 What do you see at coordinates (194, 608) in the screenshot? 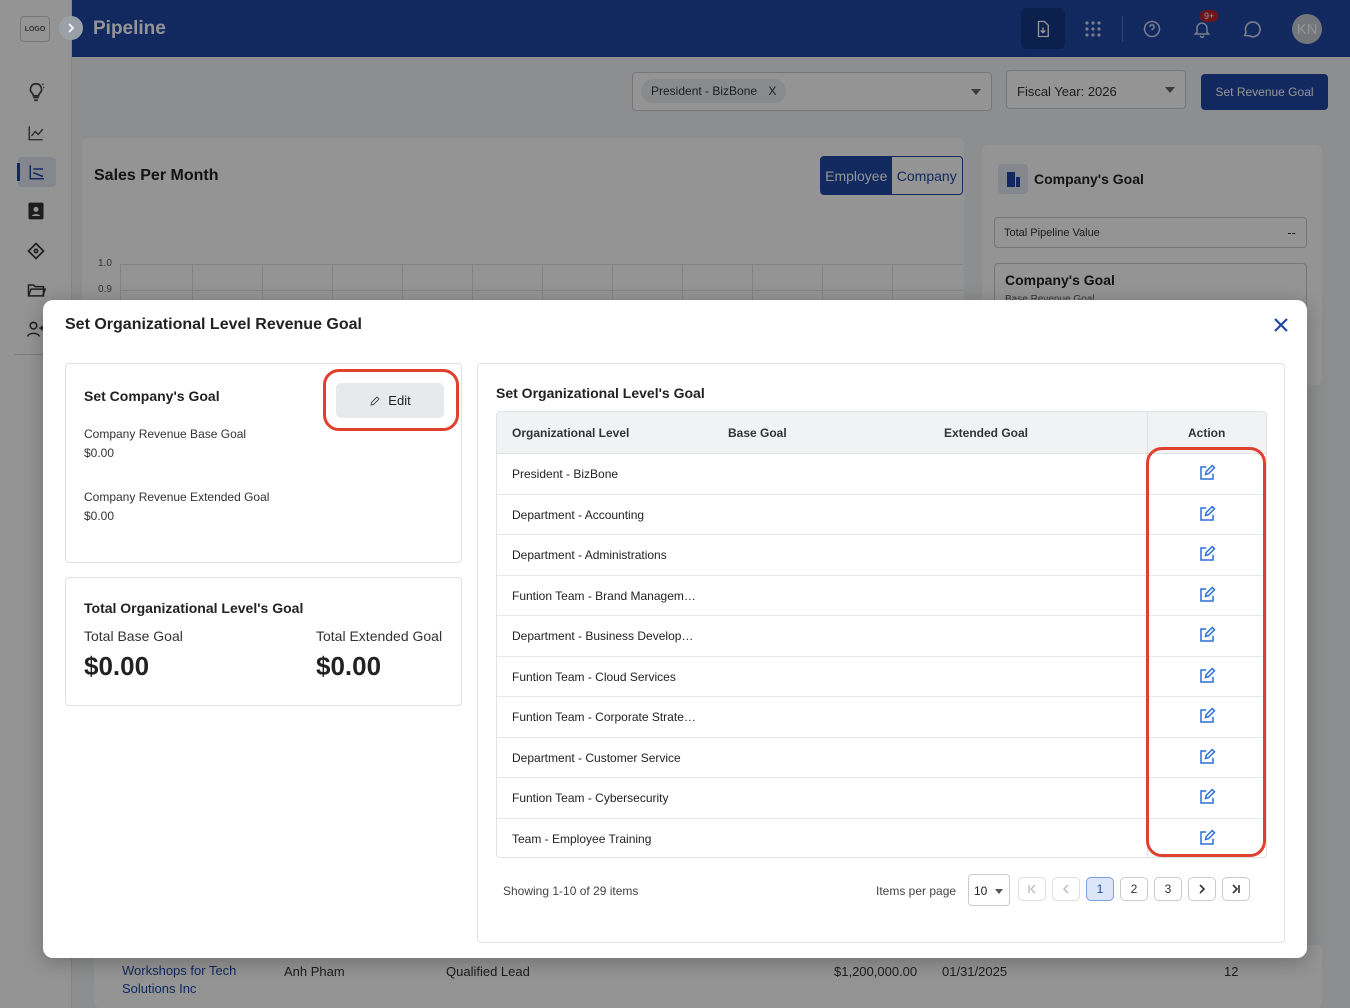
I see `total-goal-heading: Total Organizational Level's Goal` at bounding box center [194, 608].